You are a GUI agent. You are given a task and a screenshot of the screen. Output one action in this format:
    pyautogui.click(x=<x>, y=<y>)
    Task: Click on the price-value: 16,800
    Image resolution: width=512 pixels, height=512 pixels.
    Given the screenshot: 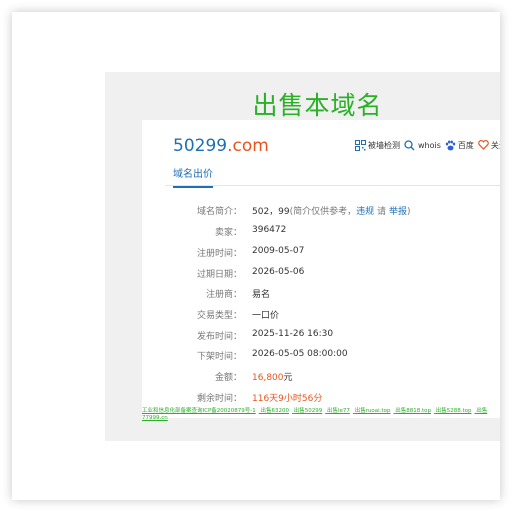 What is the action you would take?
    pyautogui.click(x=268, y=378)
    